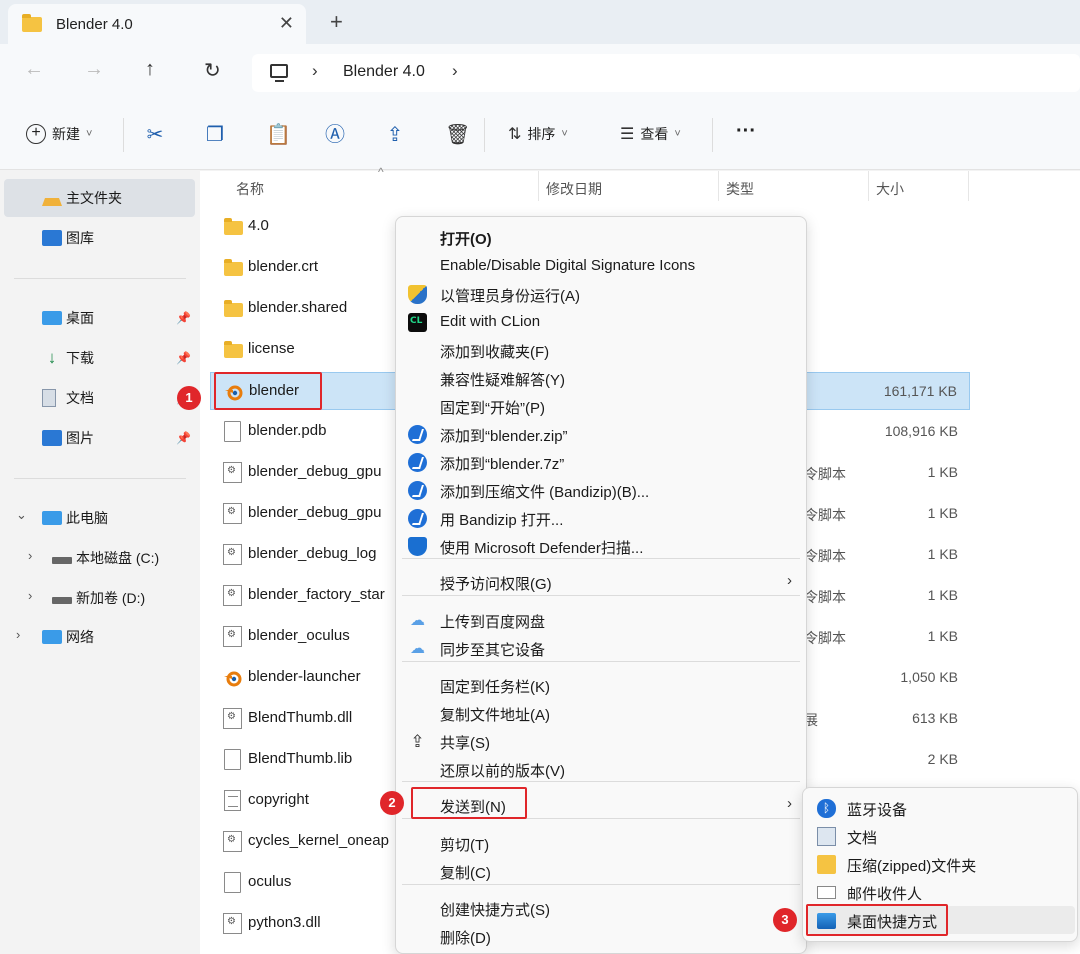 The image size is (1080, 954). I want to click on menu-item-label: 剪切(T), so click(465, 845).